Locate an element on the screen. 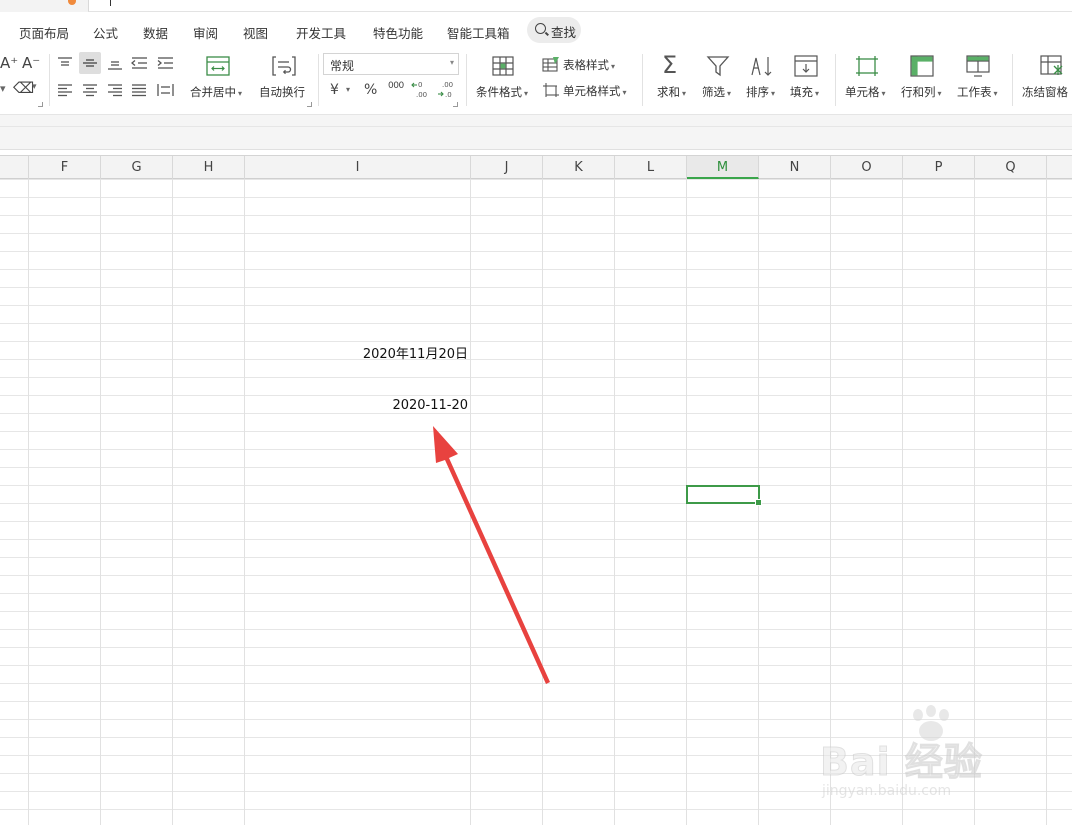 The height and width of the screenshot is (825, 1072). worksheet-button: 工作表 is located at coordinates (977, 92).